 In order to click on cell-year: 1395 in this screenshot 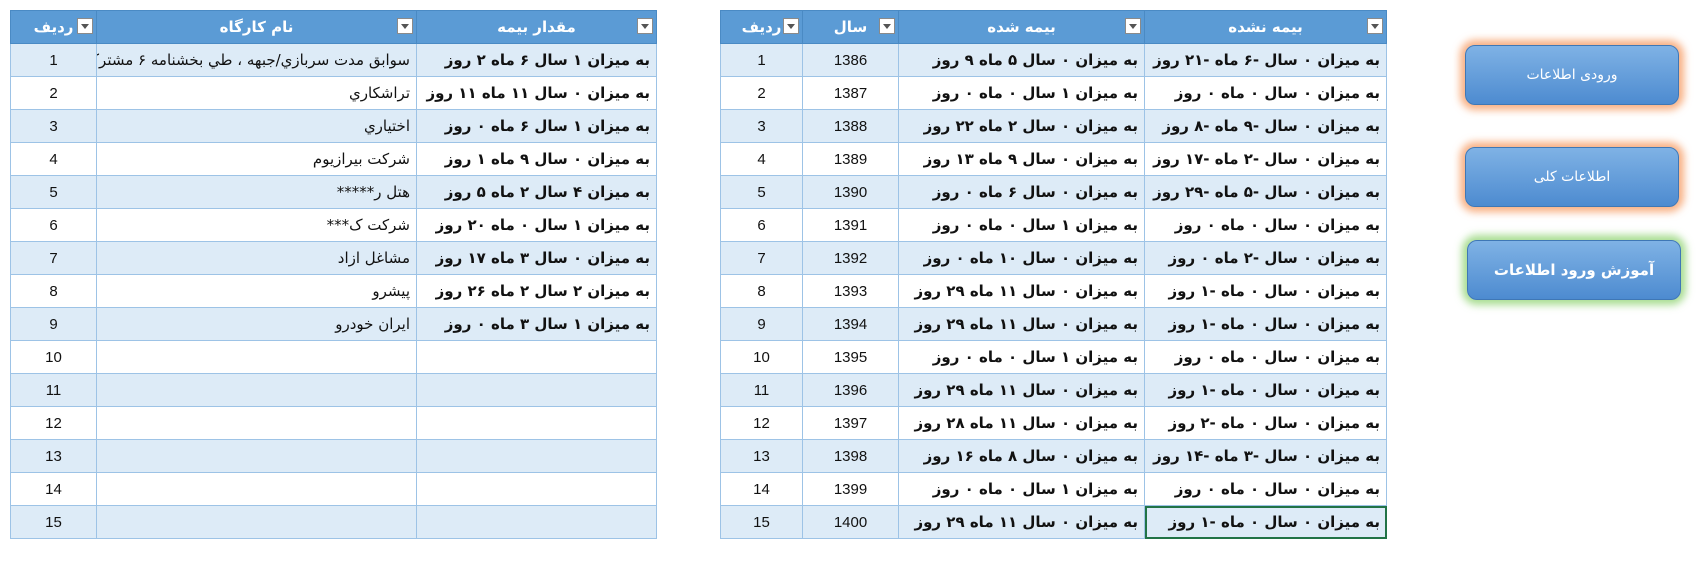, I will do `click(850, 357)`.